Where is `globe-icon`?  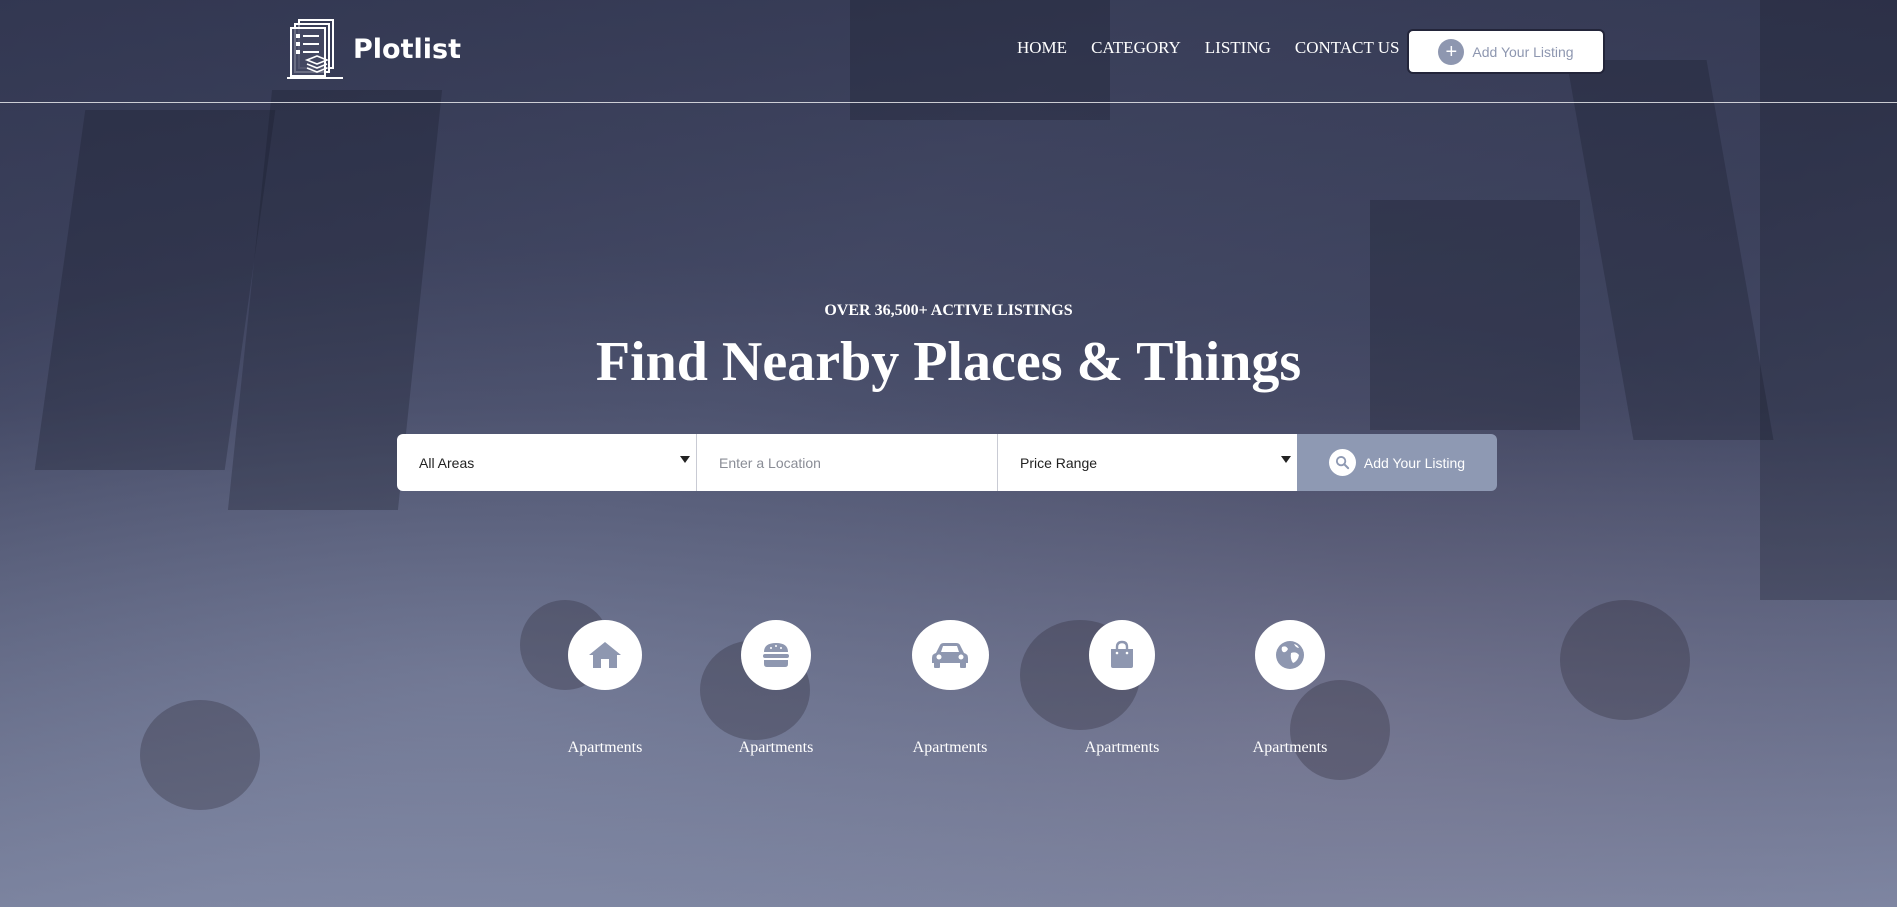 globe-icon is located at coordinates (1290, 655).